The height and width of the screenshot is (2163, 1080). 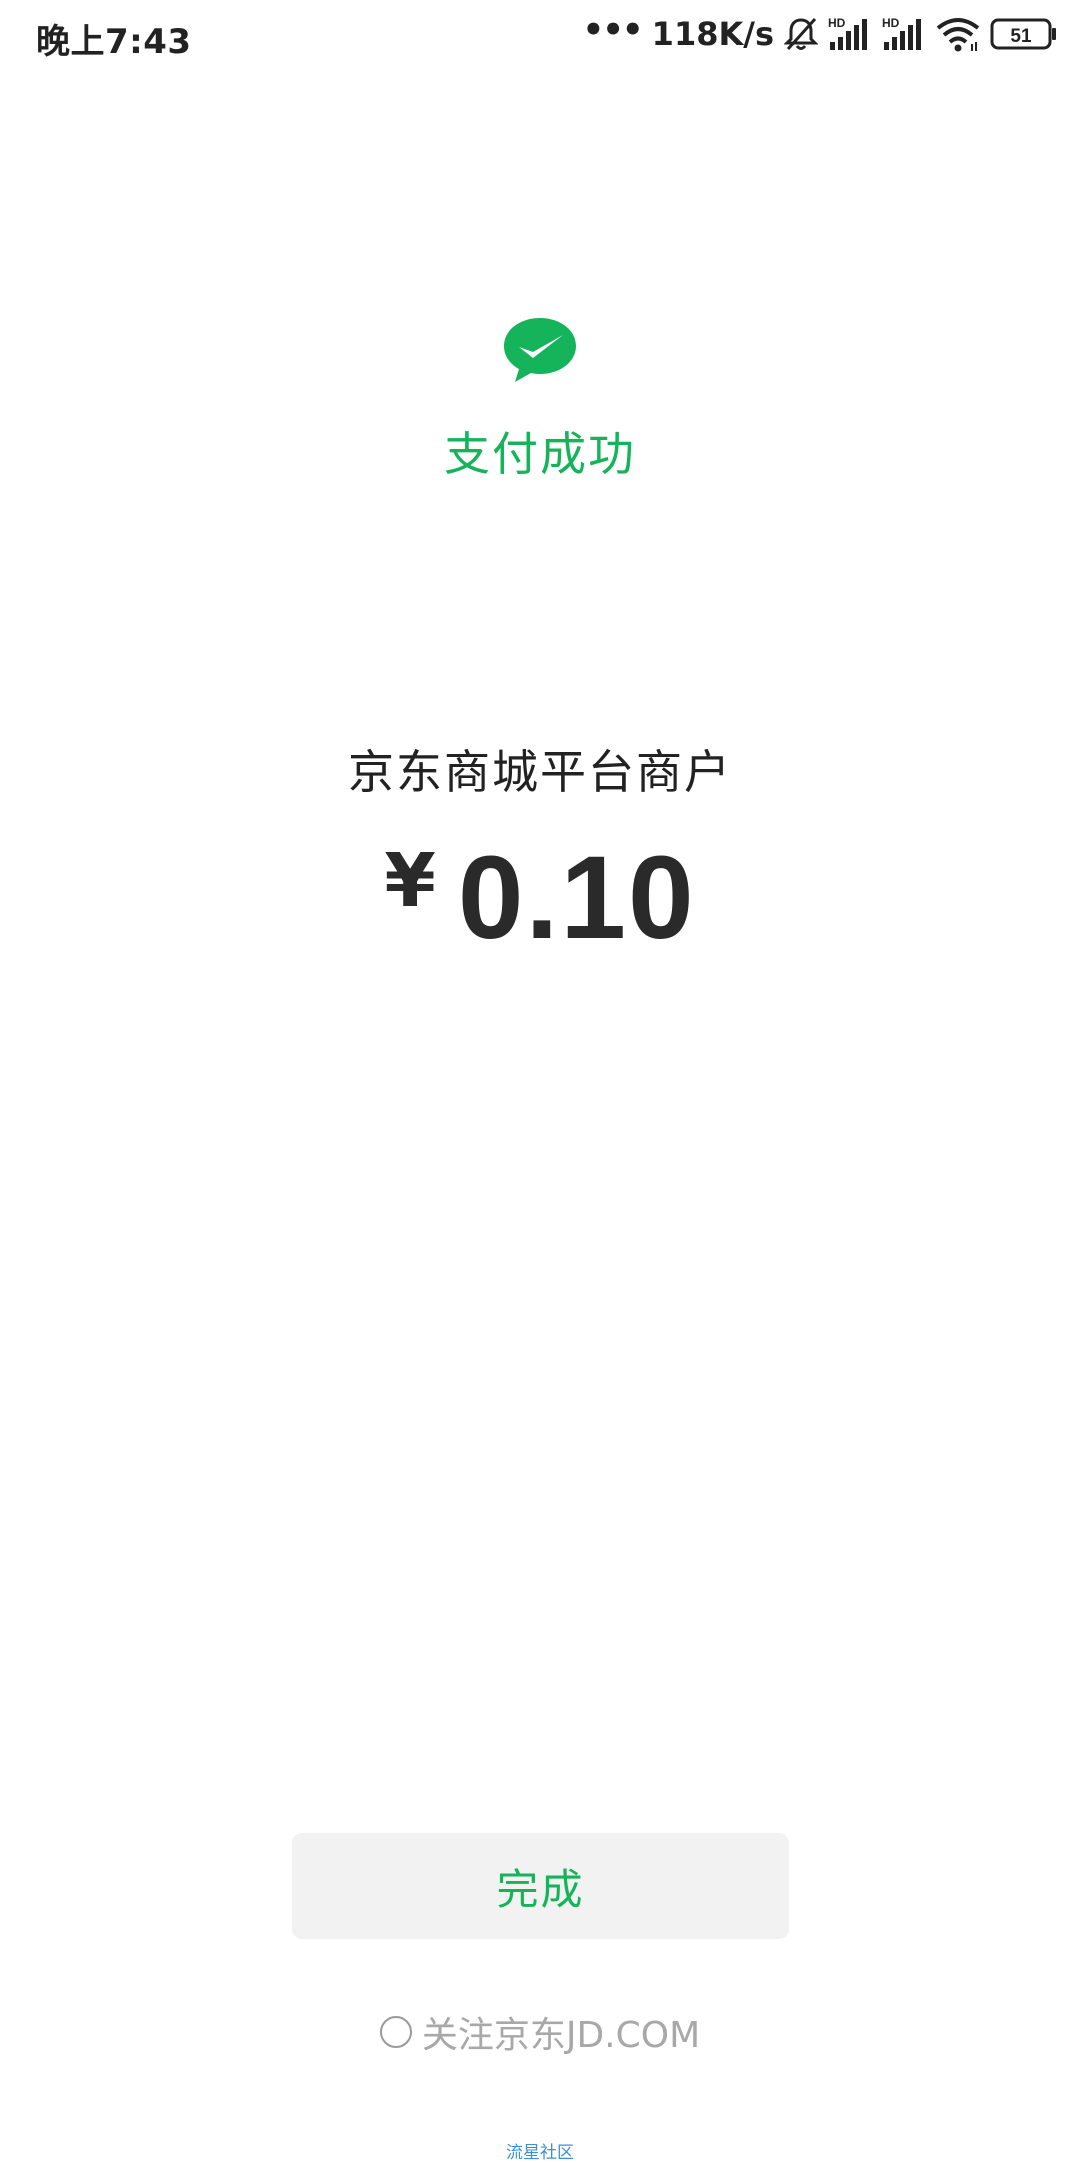 I want to click on wechat-pay-check-icon, so click(x=540, y=350).